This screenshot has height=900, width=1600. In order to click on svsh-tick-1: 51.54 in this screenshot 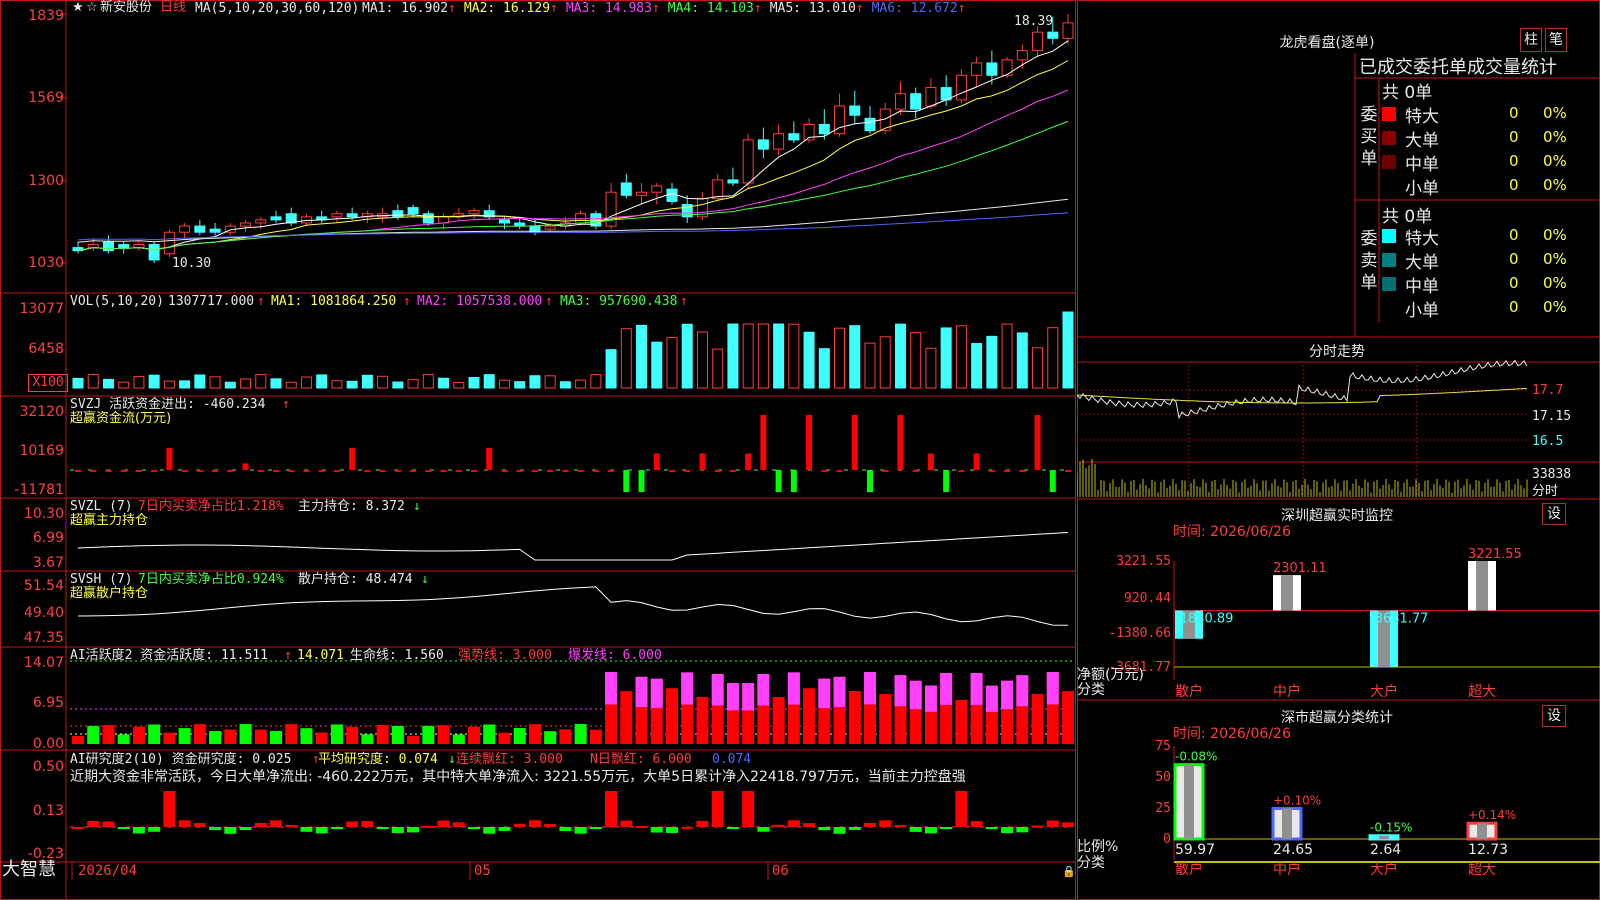, I will do `click(43, 586)`.